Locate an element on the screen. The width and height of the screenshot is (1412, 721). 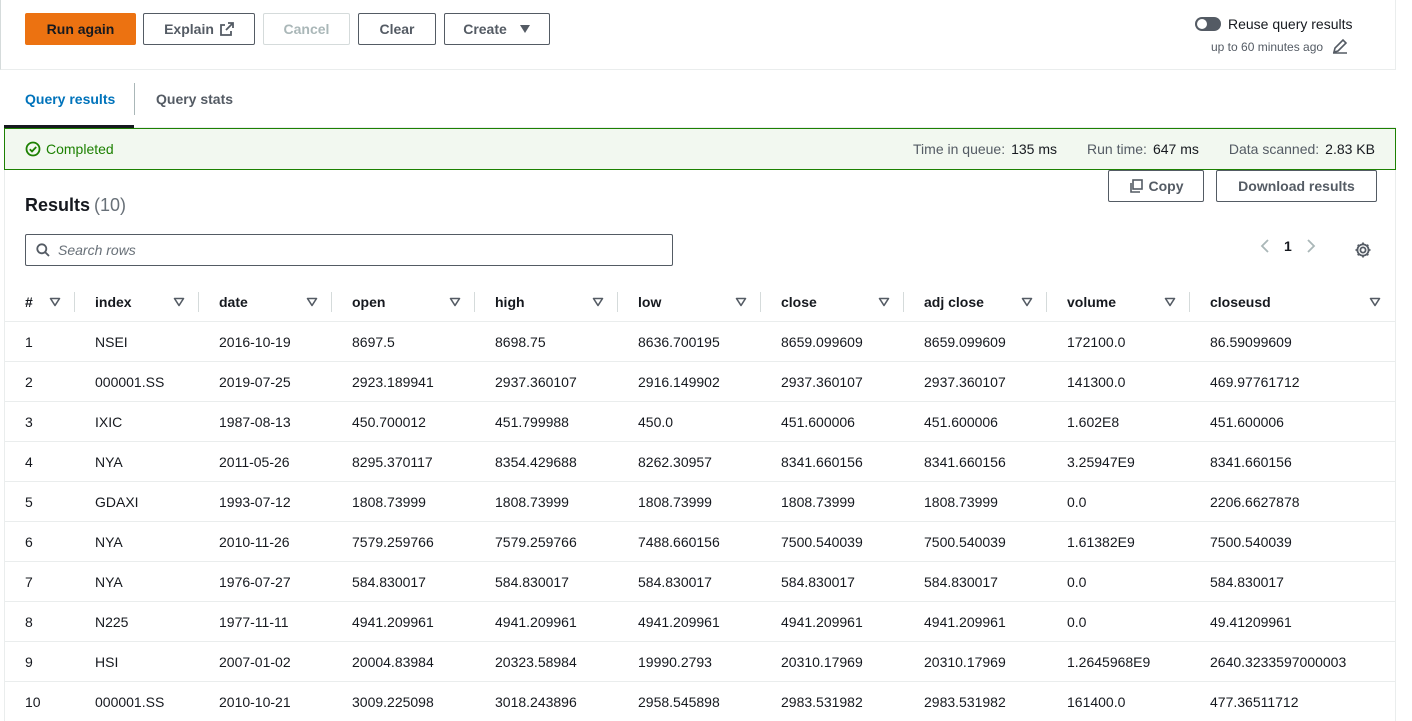
column-header: open is located at coordinates (403, 302).